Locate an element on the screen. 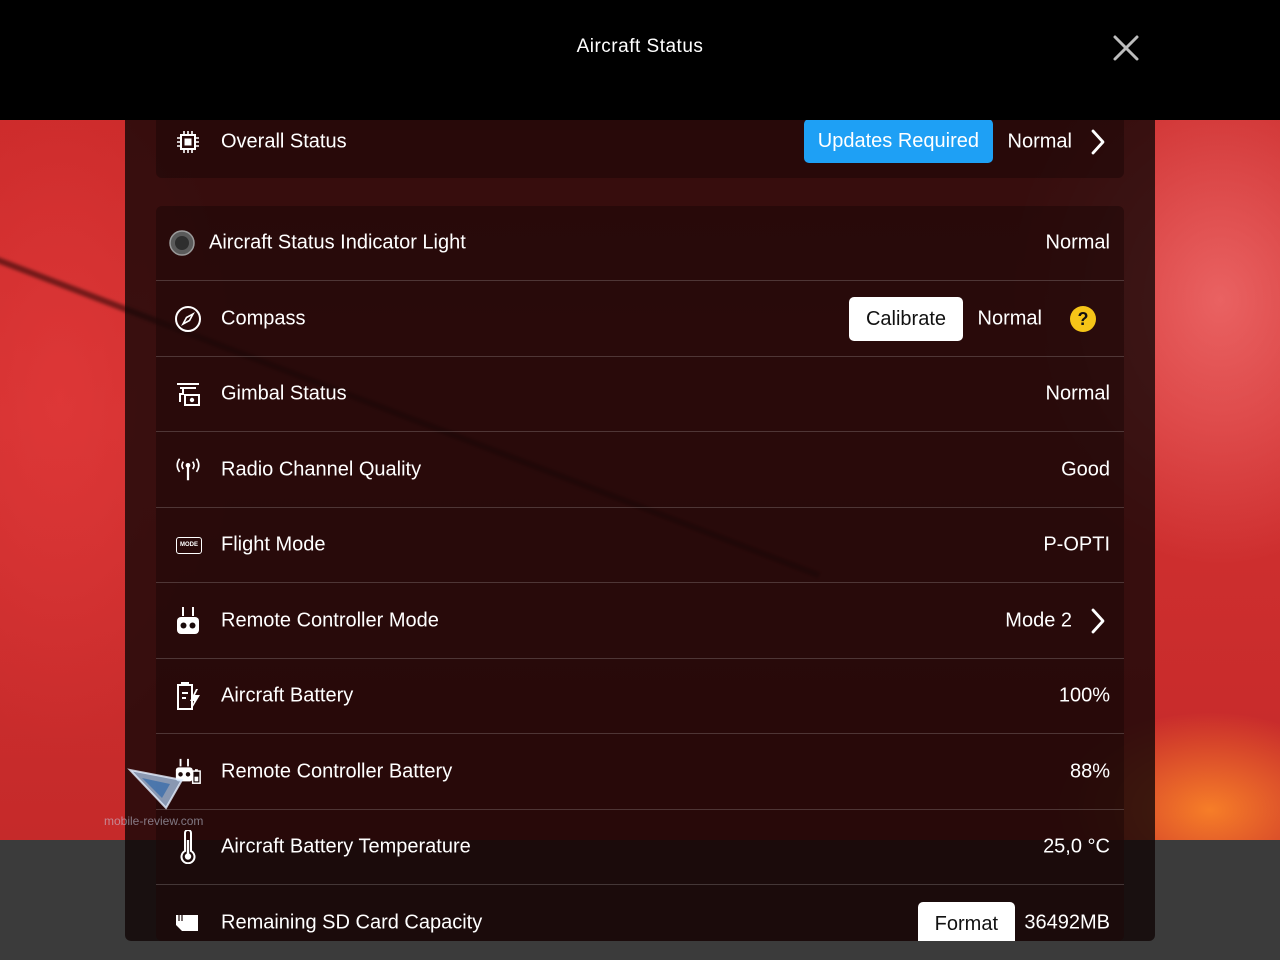 The width and height of the screenshot is (1280, 960). row-label: Remaining SD Card Capacity is located at coordinates (352, 922).